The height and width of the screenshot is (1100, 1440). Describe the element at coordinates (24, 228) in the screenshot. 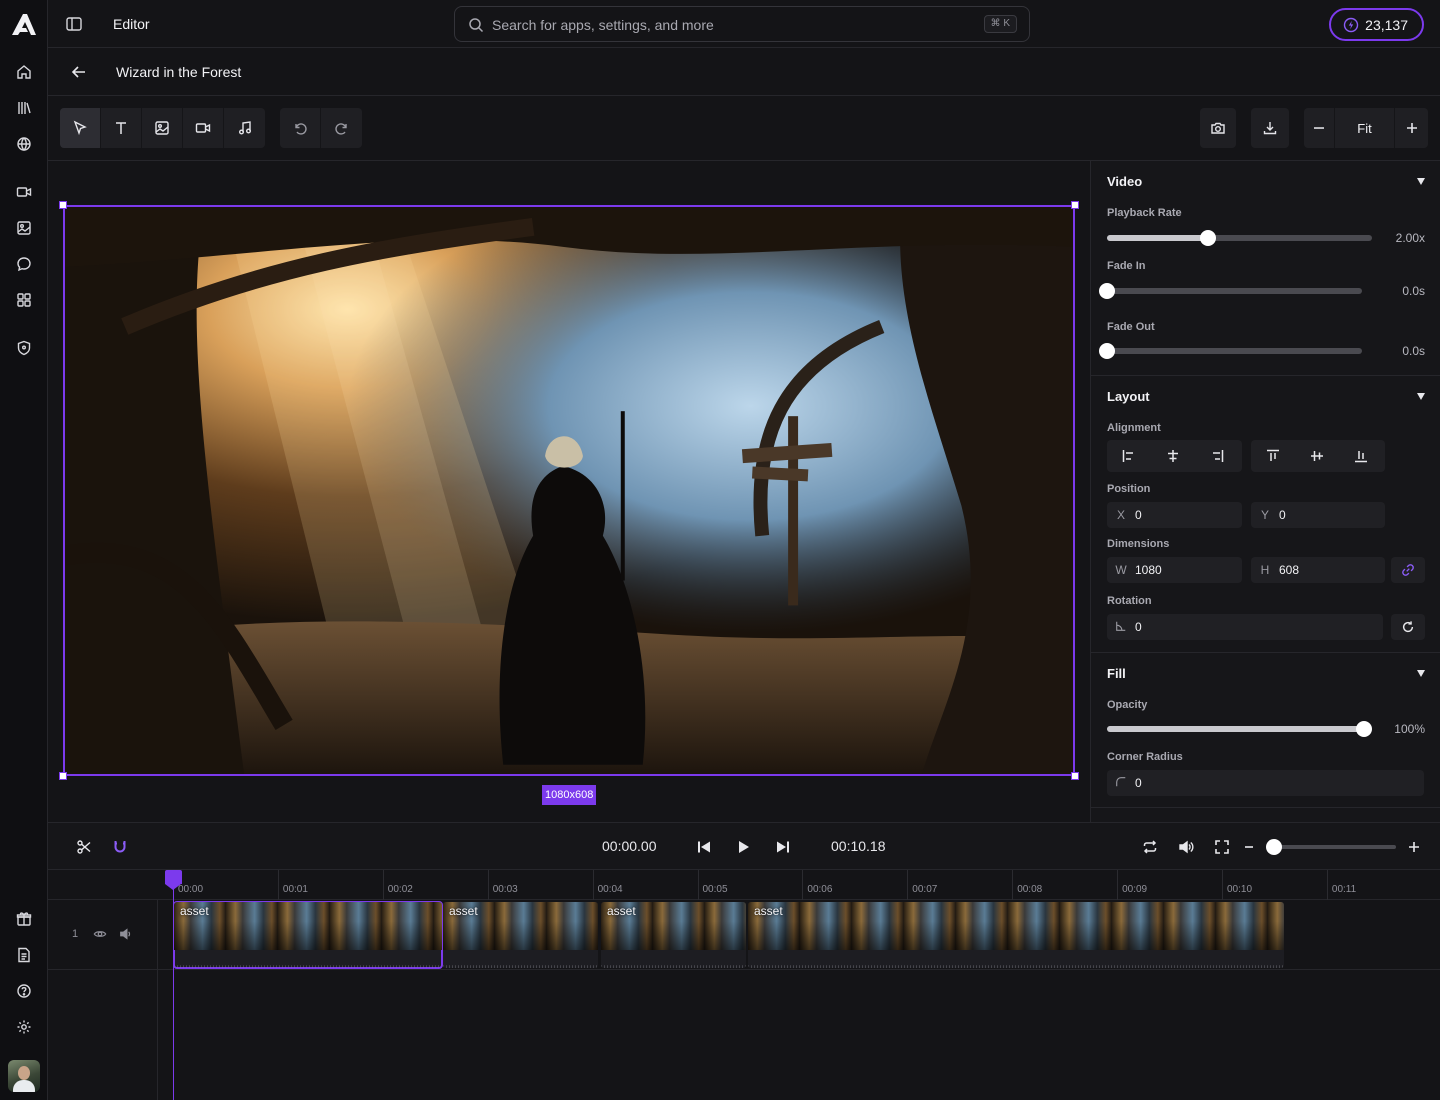

I see `image-icon` at that location.